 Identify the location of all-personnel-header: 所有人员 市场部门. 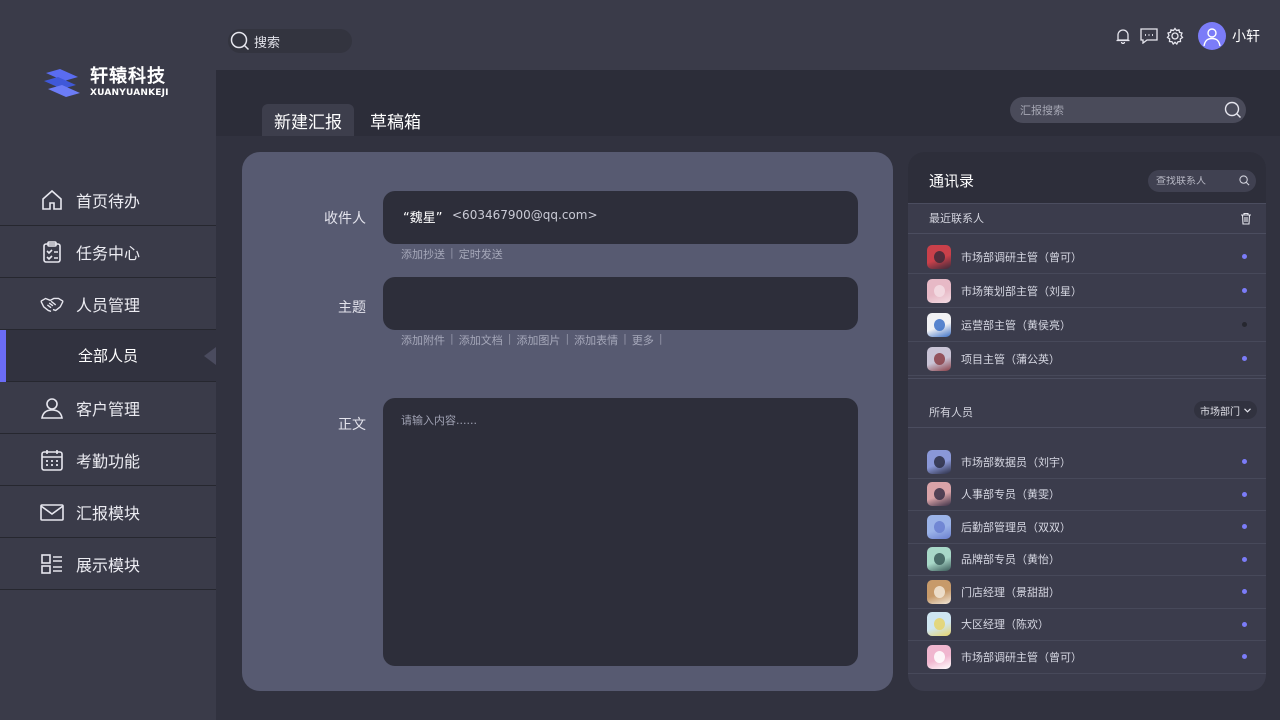
(1087, 412).